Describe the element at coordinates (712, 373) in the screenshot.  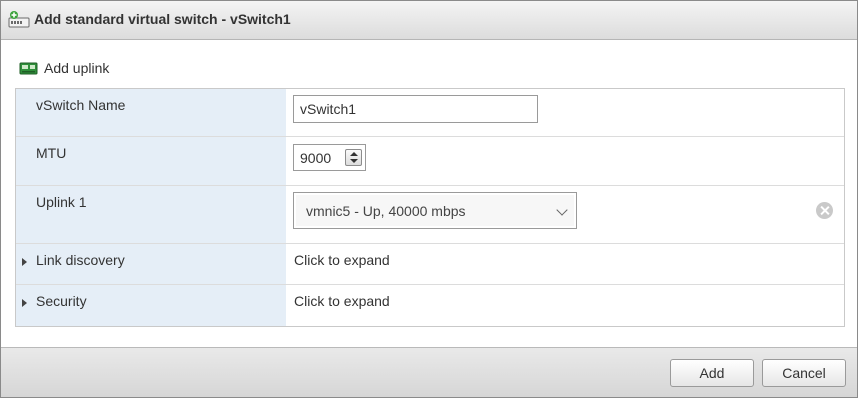
I see `add-button: Add` at that location.